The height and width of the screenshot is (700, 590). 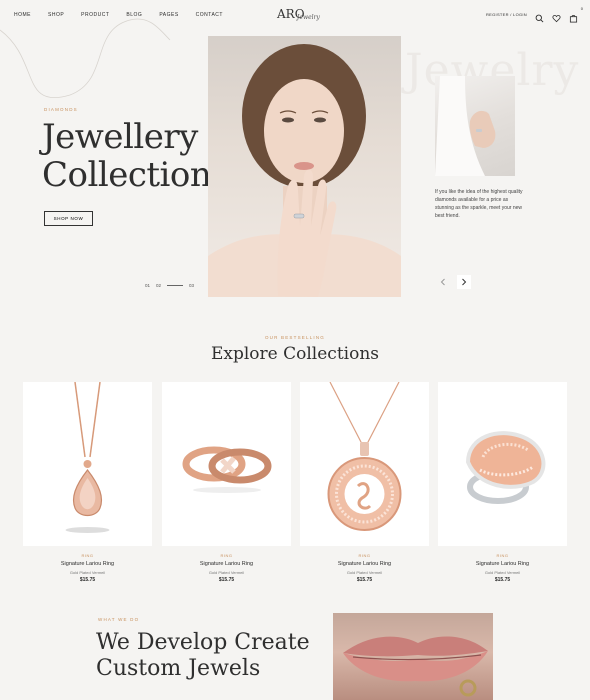 What do you see at coordinates (209, 15) in the screenshot?
I see `nav-link-contact: CONTACT` at bounding box center [209, 15].